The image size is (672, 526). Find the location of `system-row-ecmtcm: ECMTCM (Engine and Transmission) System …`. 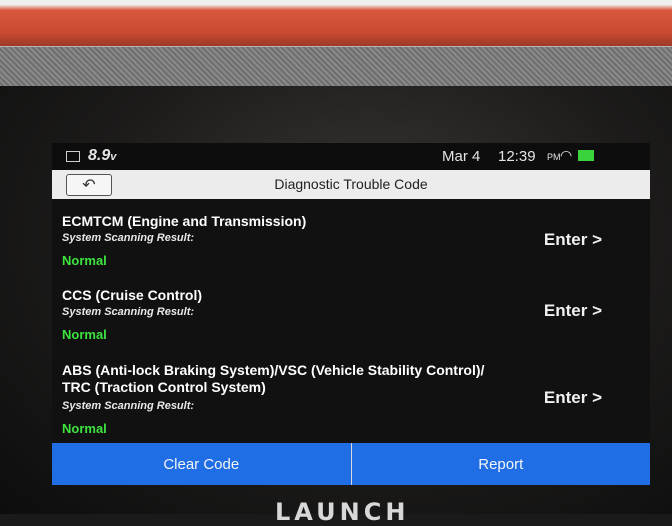

system-row-ecmtcm: ECMTCM (Engine and Transmission) System … is located at coordinates (351, 244).